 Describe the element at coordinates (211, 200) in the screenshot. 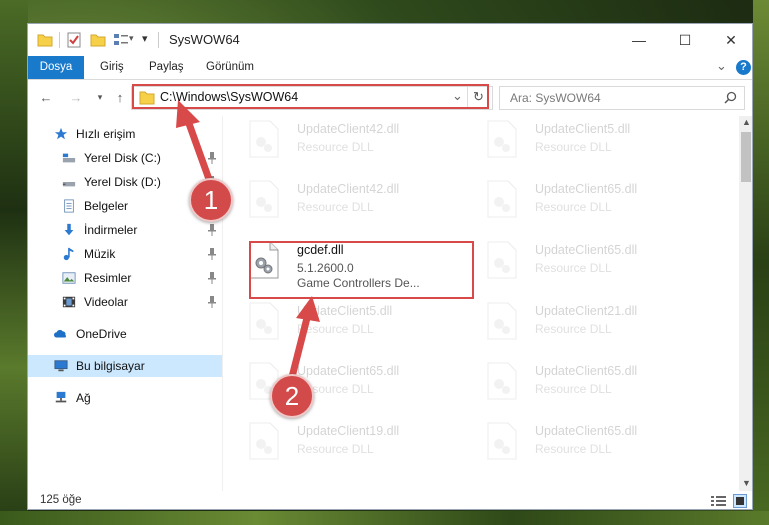

I see `step-1-badge: 1` at that location.